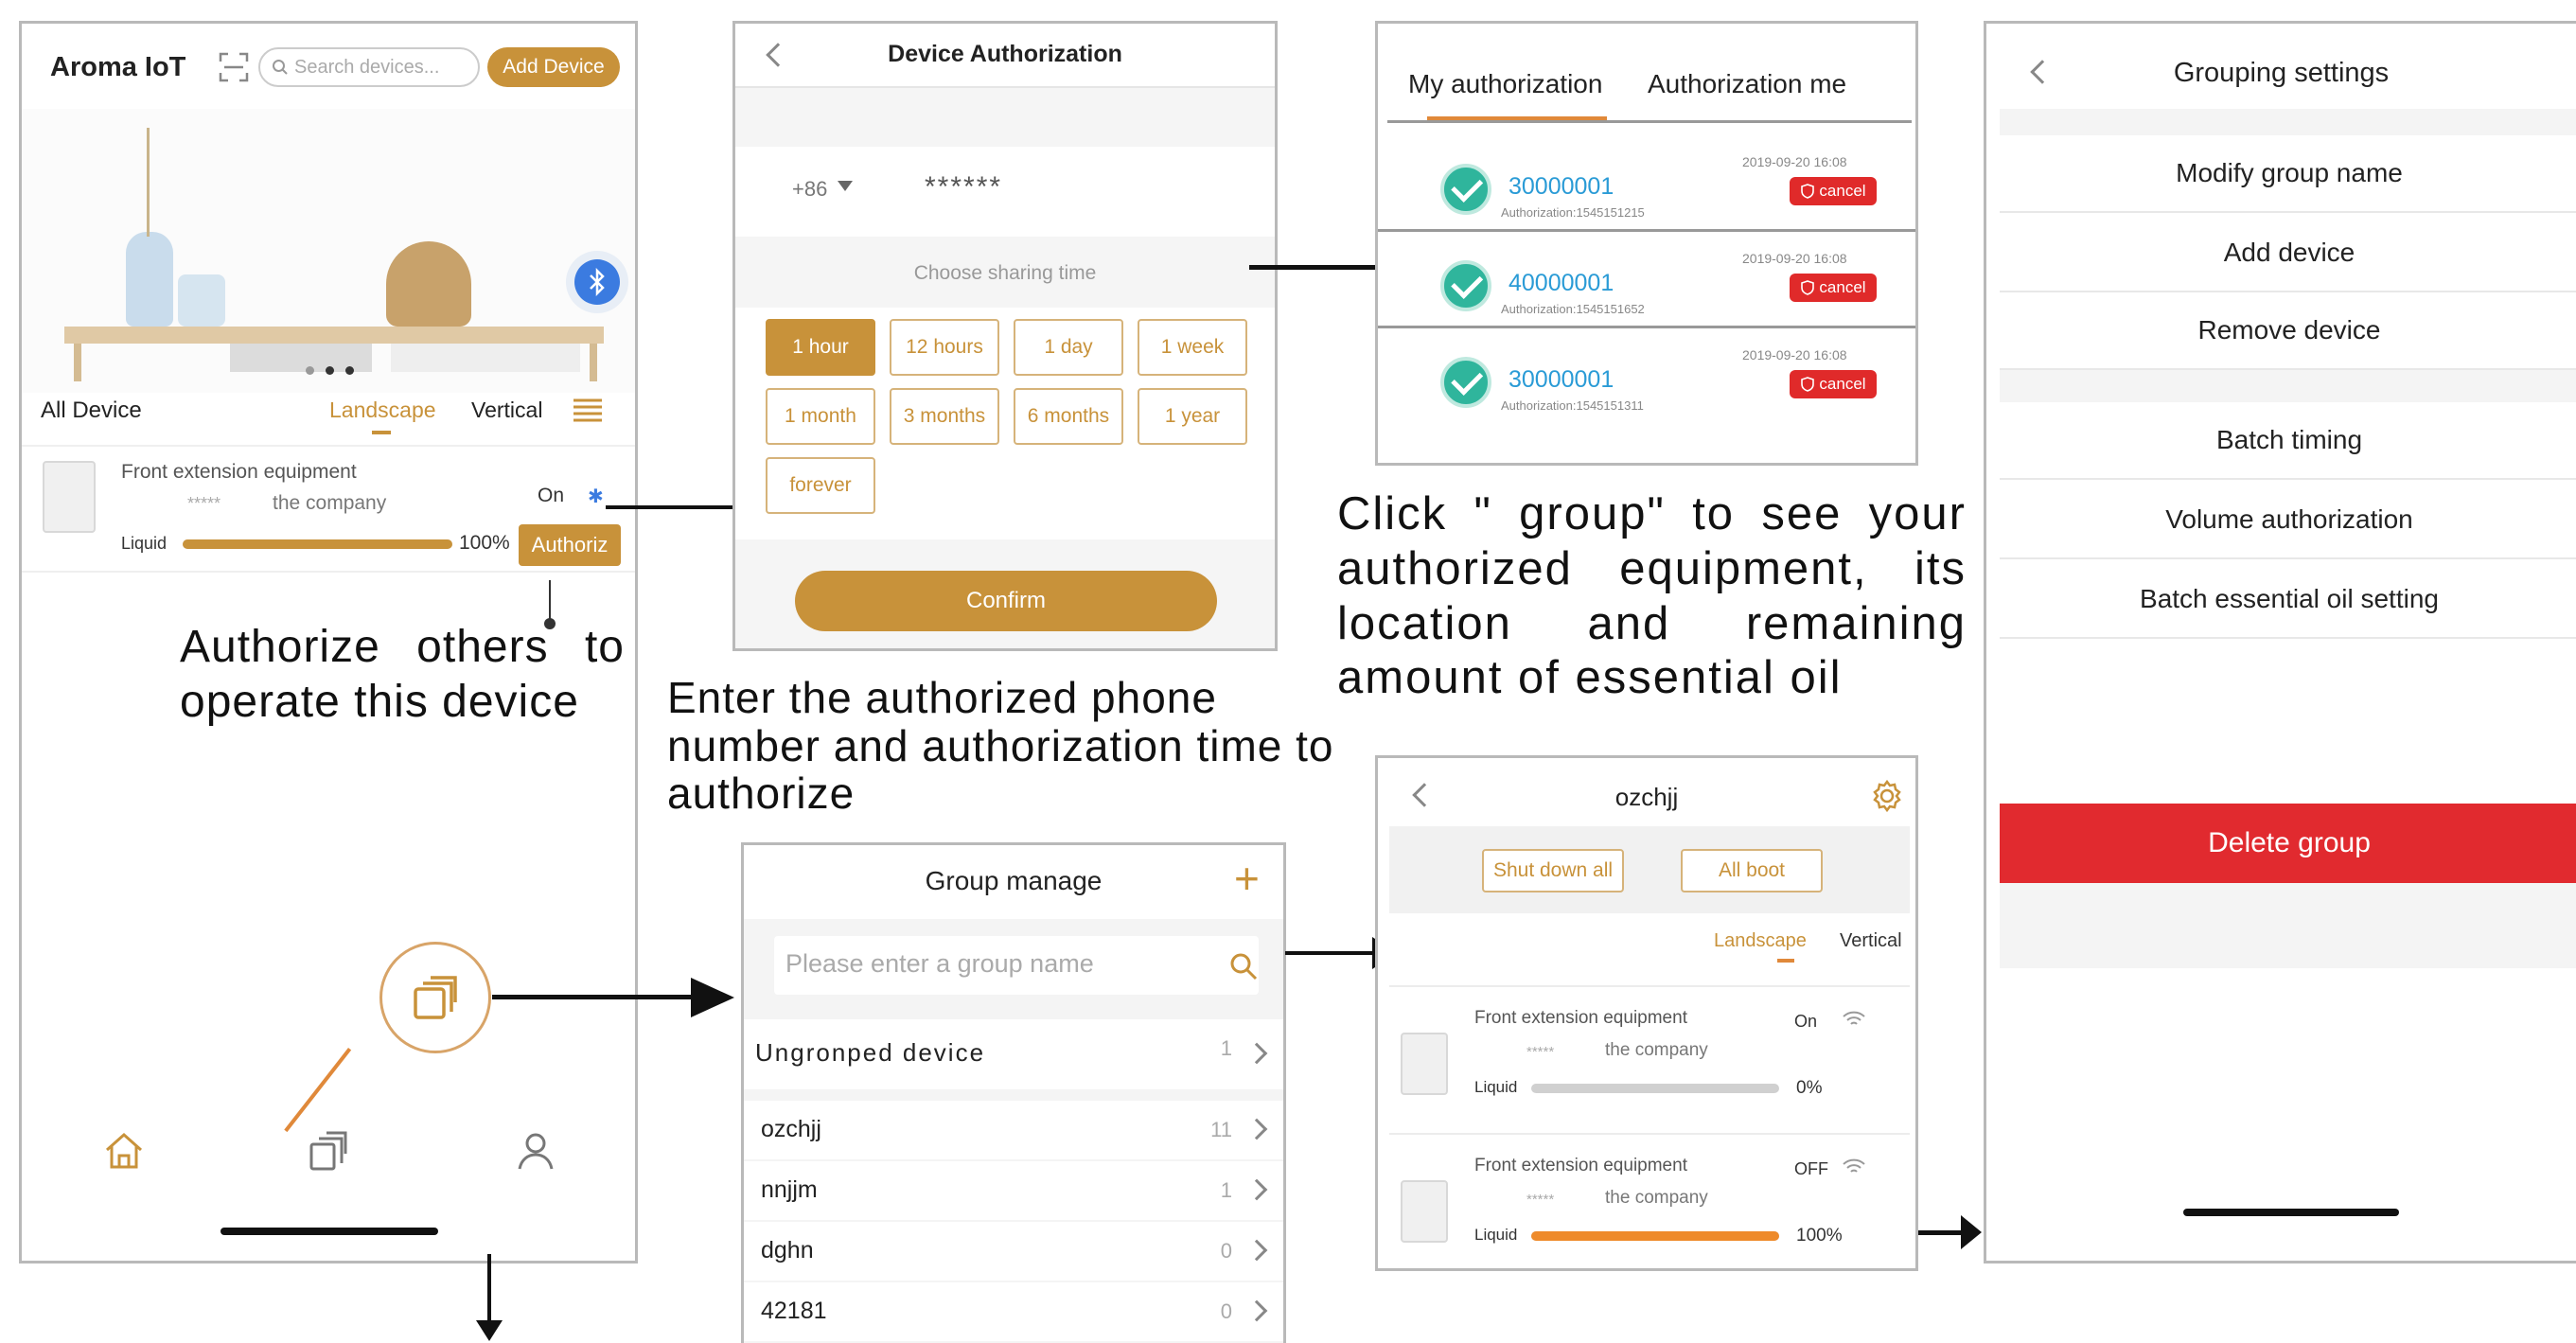 This screenshot has height=1343, width=2576. Describe the element at coordinates (2288, 174) in the screenshot. I see `grouping-item-1: Modify group name` at that location.